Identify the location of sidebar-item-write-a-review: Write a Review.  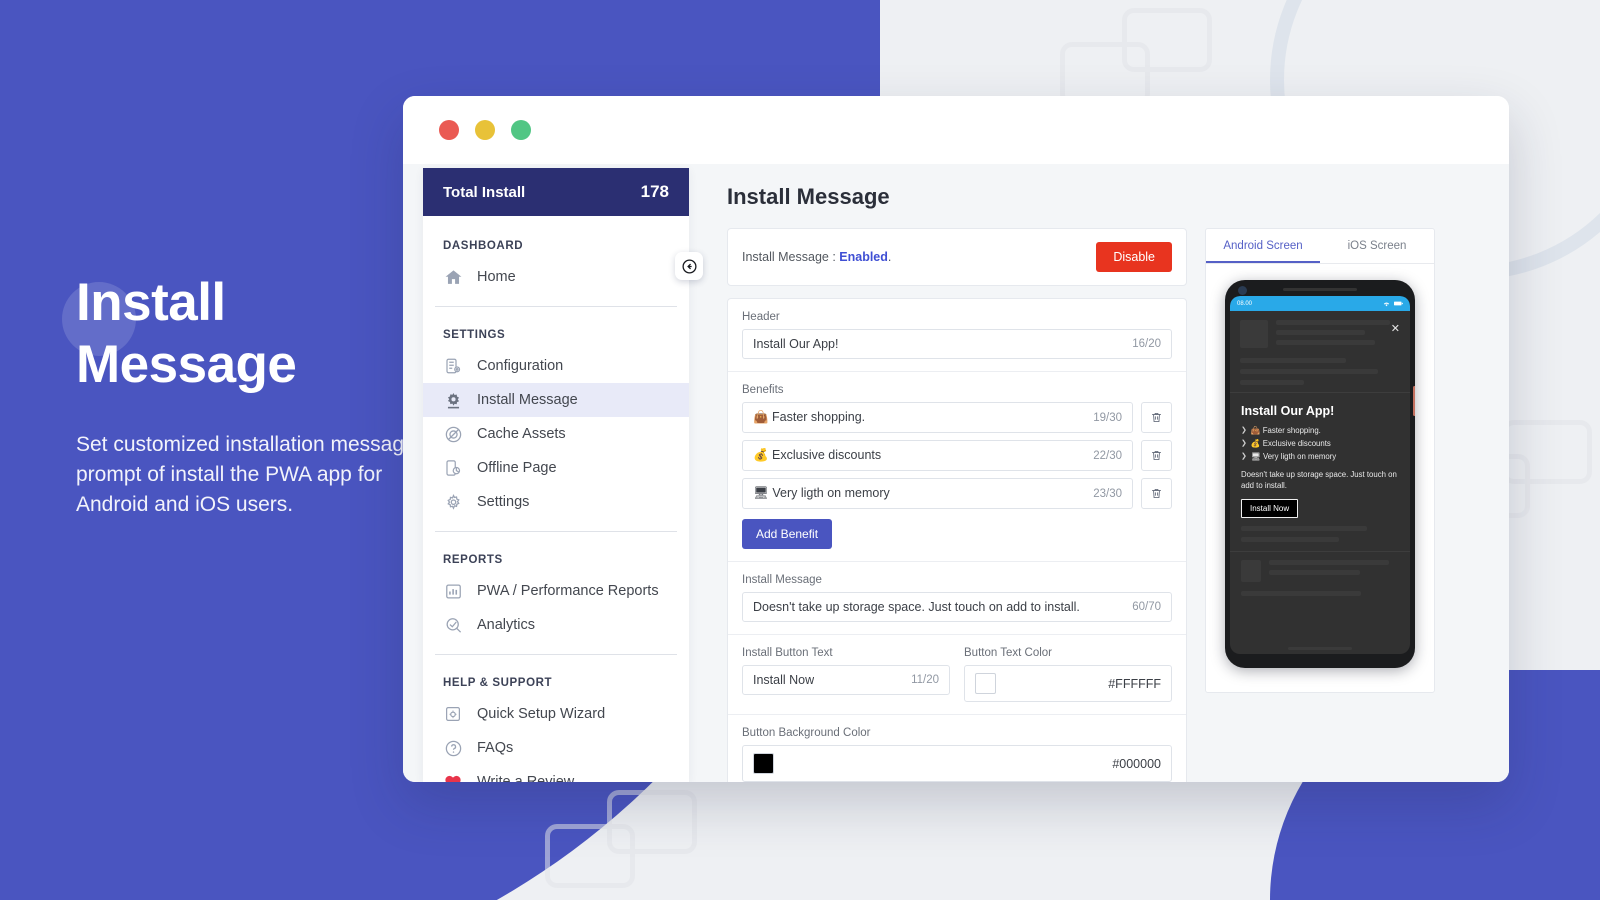
(556, 773).